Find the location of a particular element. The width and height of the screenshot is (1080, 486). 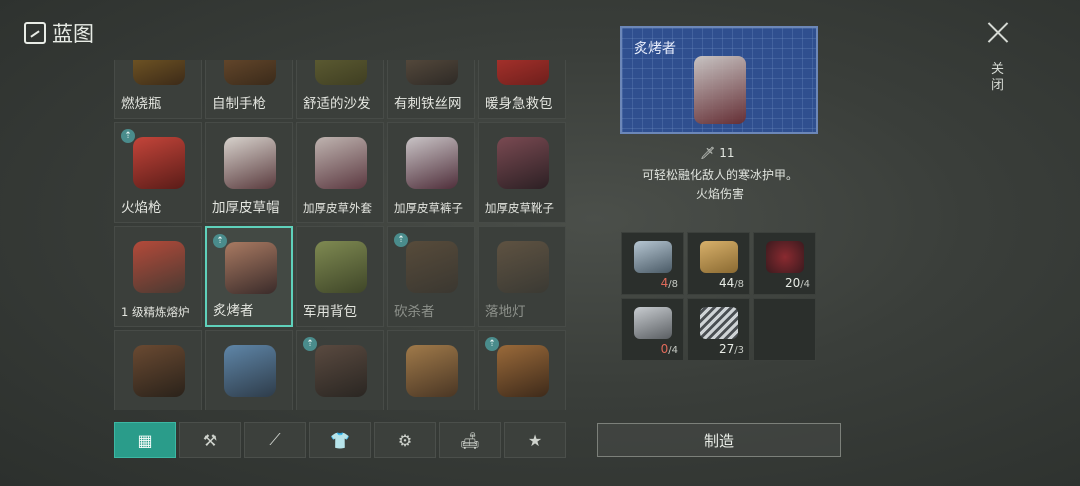

item-label: 加厚皮草帽 is located at coordinates (246, 208).